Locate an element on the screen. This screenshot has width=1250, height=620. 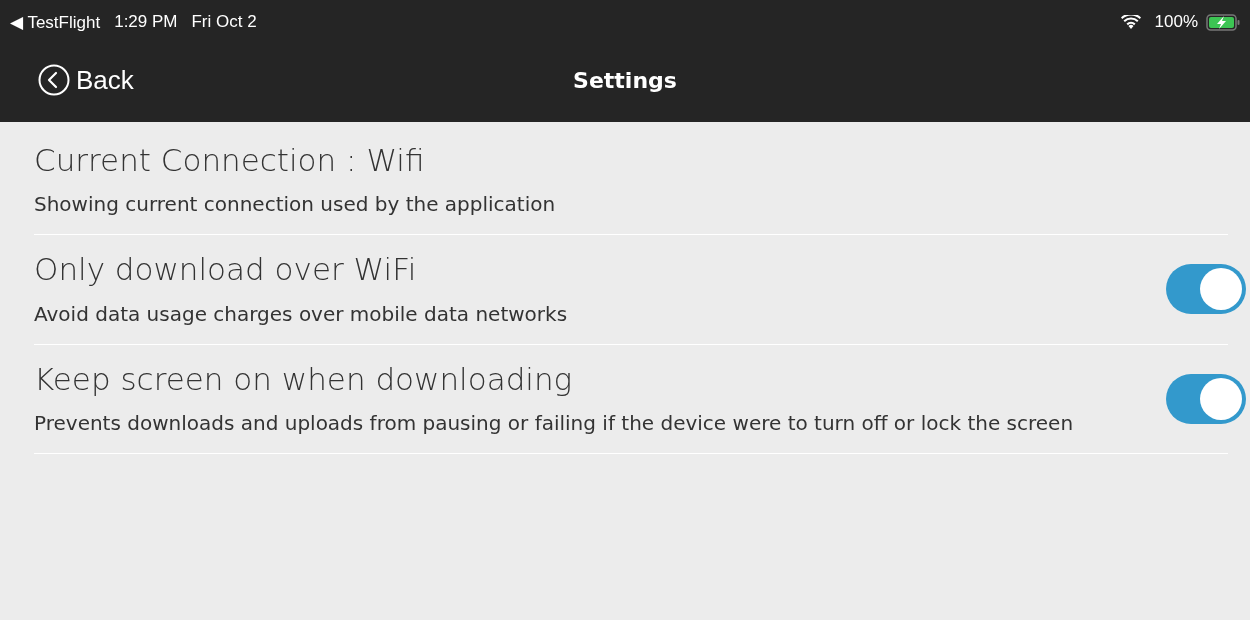
back-chevron-circle-icon is located at coordinates (54, 80).